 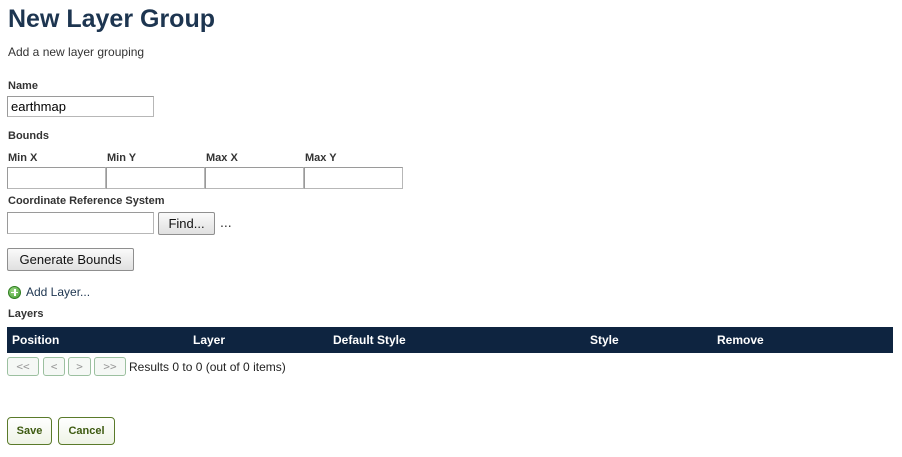 What do you see at coordinates (70, 259) in the screenshot?
I see `generate-bounds-button: Generate Bounds` at bounding box center [70, 259].